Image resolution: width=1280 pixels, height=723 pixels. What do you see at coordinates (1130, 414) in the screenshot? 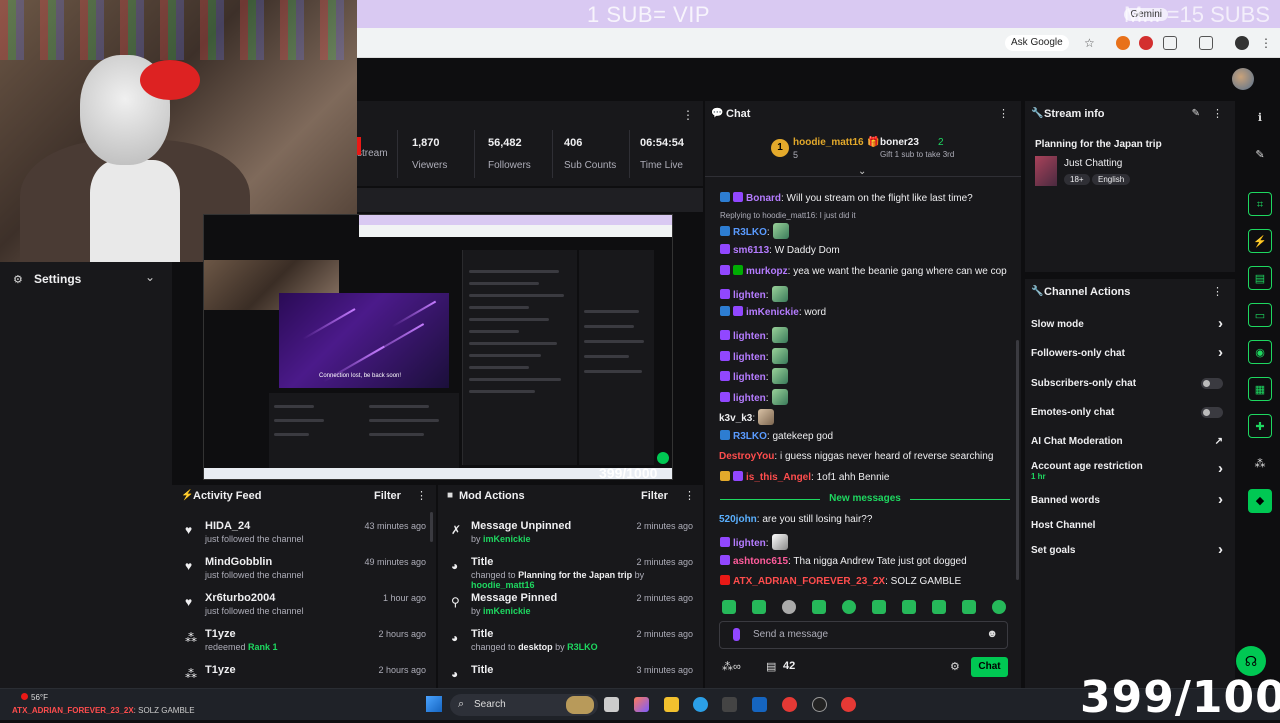
I see `action-emotes-only: Emotes-only chat` at bounding box center [1130, 414].